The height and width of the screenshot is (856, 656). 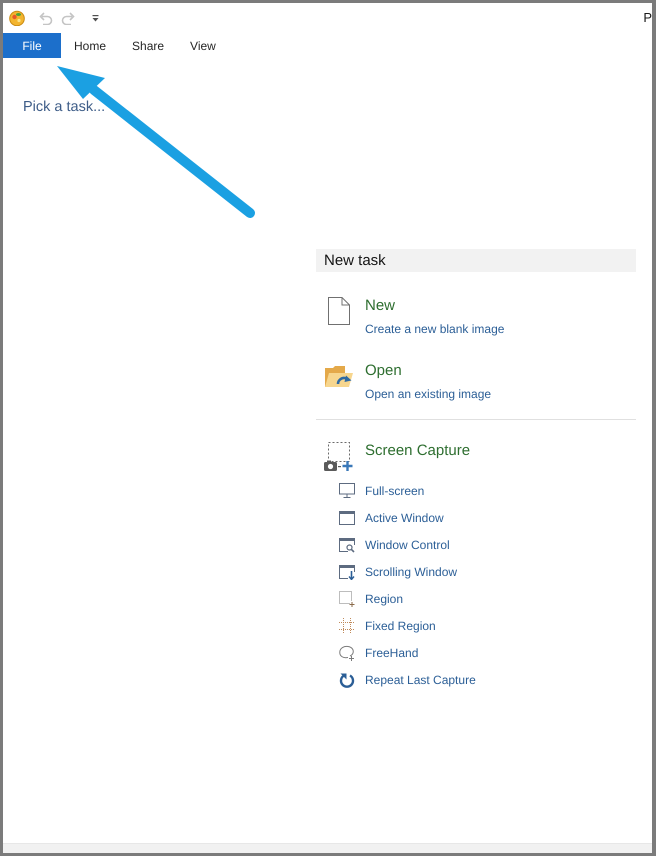 I want to click on ribbon-tab: Share, so click(x=148, y=45).